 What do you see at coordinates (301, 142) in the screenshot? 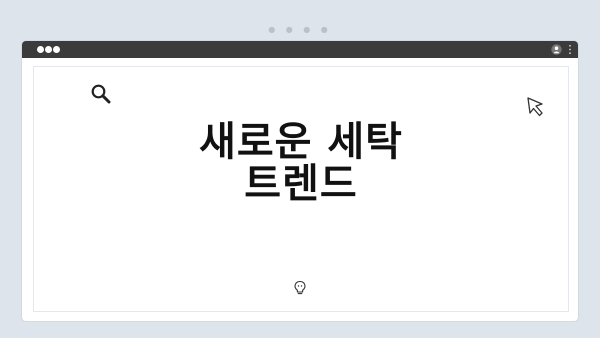
I see `headline-line-1: 새로운 세탁` at bounding box center [301, 142].